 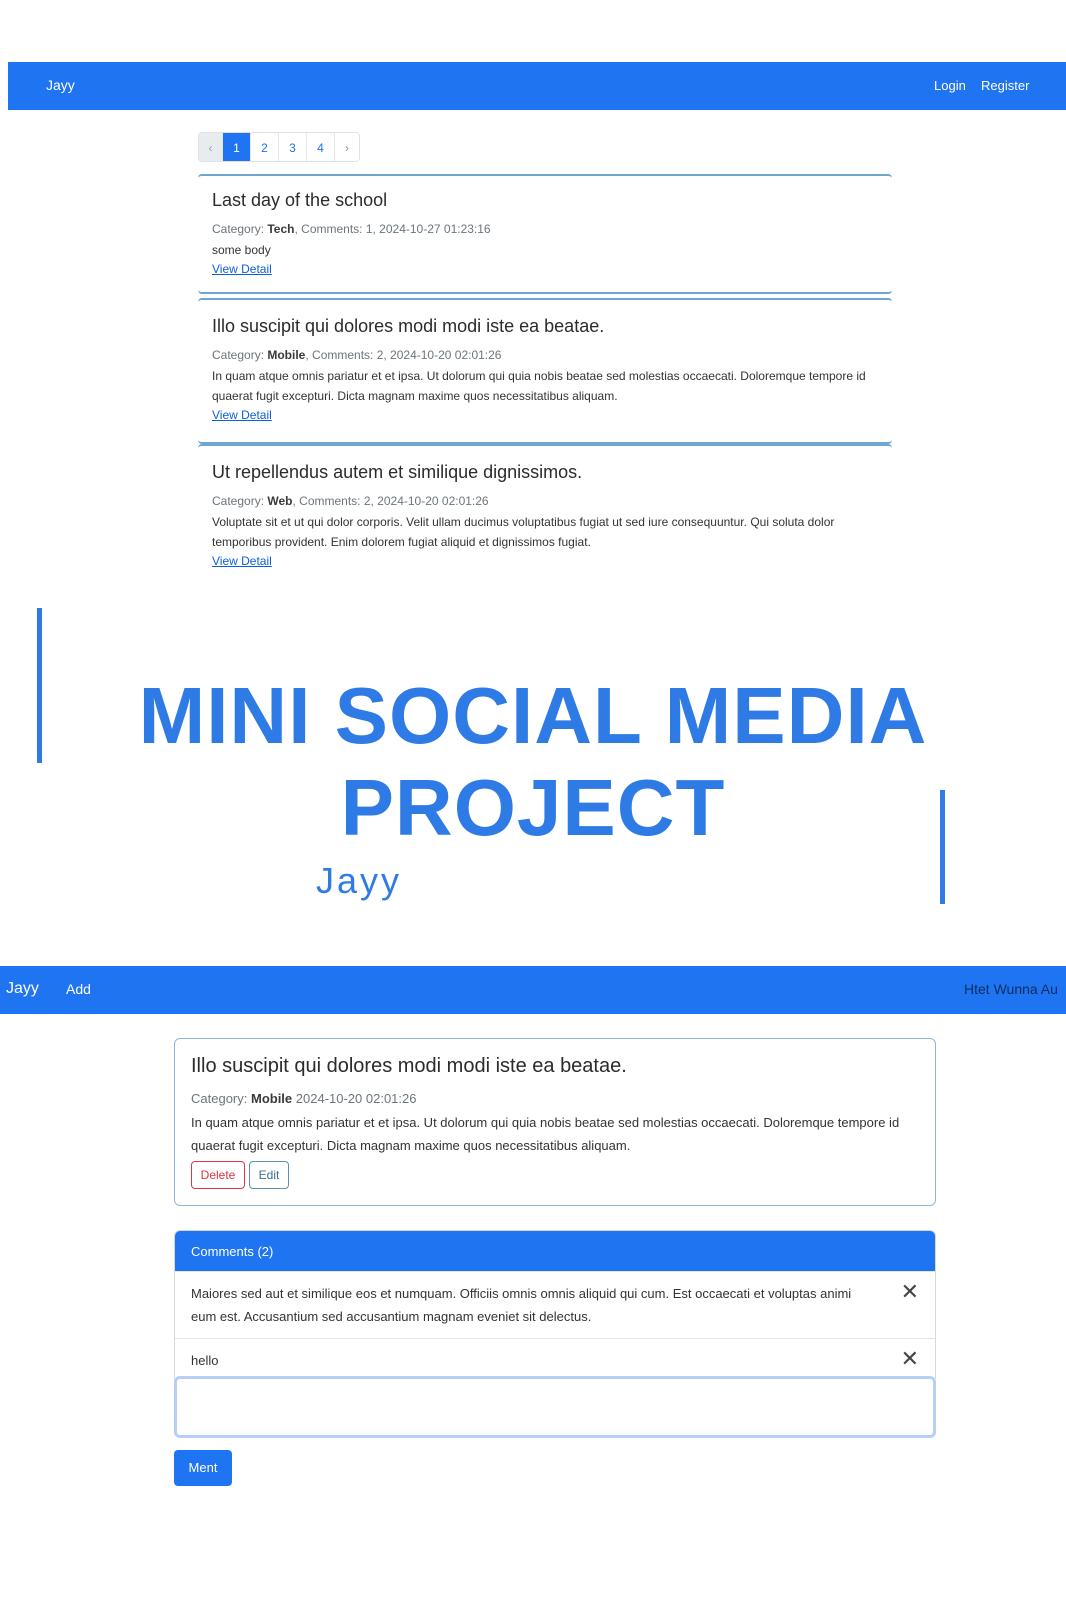 What do you see at coordinates (203, 1468) in the screenshot?
I see `submit-comment-button: Ment` at bounding box center [203, 1468].